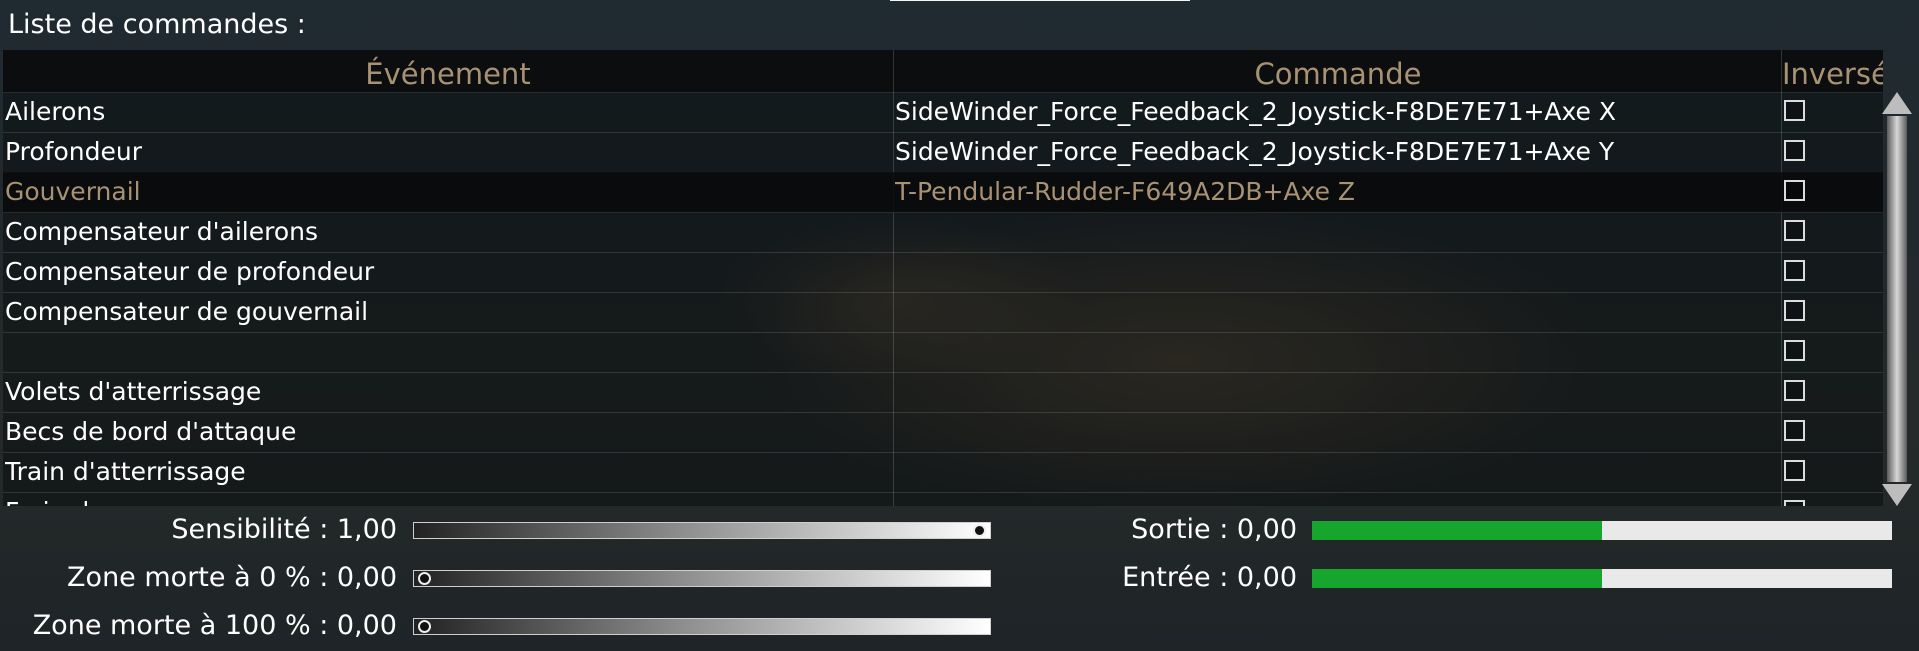  Describe the element at coordinates (424, 626) in the screenshot. I see `deadzone-100-slider-knob` at that location.